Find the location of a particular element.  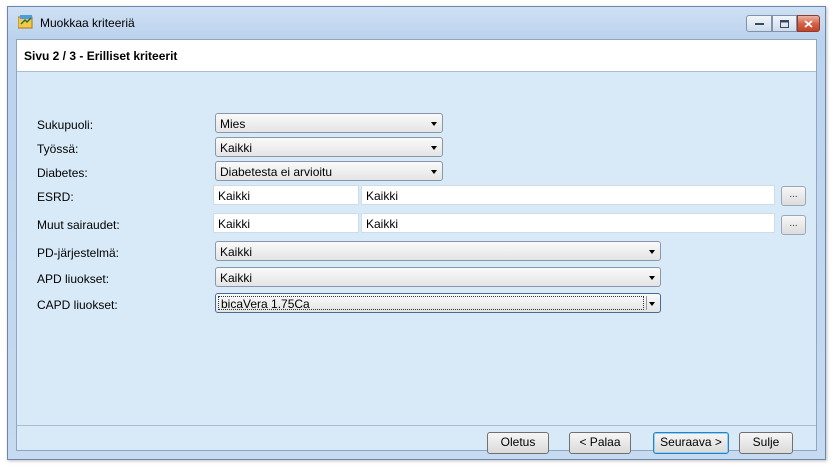

page-title: Sivu 2 / 3 - Erilliset kriteerit is located at coordinates (101, 56).